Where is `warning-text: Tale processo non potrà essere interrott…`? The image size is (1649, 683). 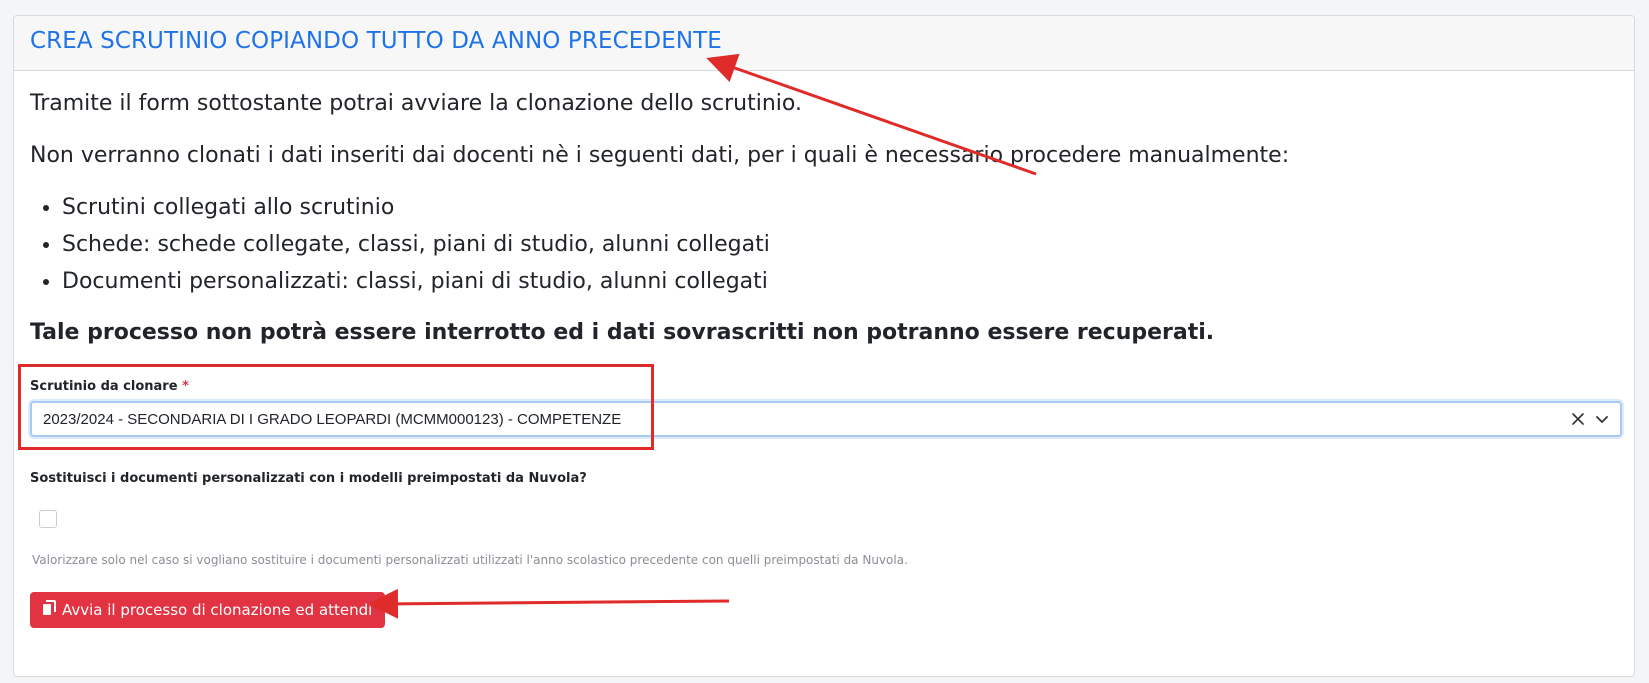
warning-text: Tale processo non potrà essere interrott… is located at coordinates (622, 332).